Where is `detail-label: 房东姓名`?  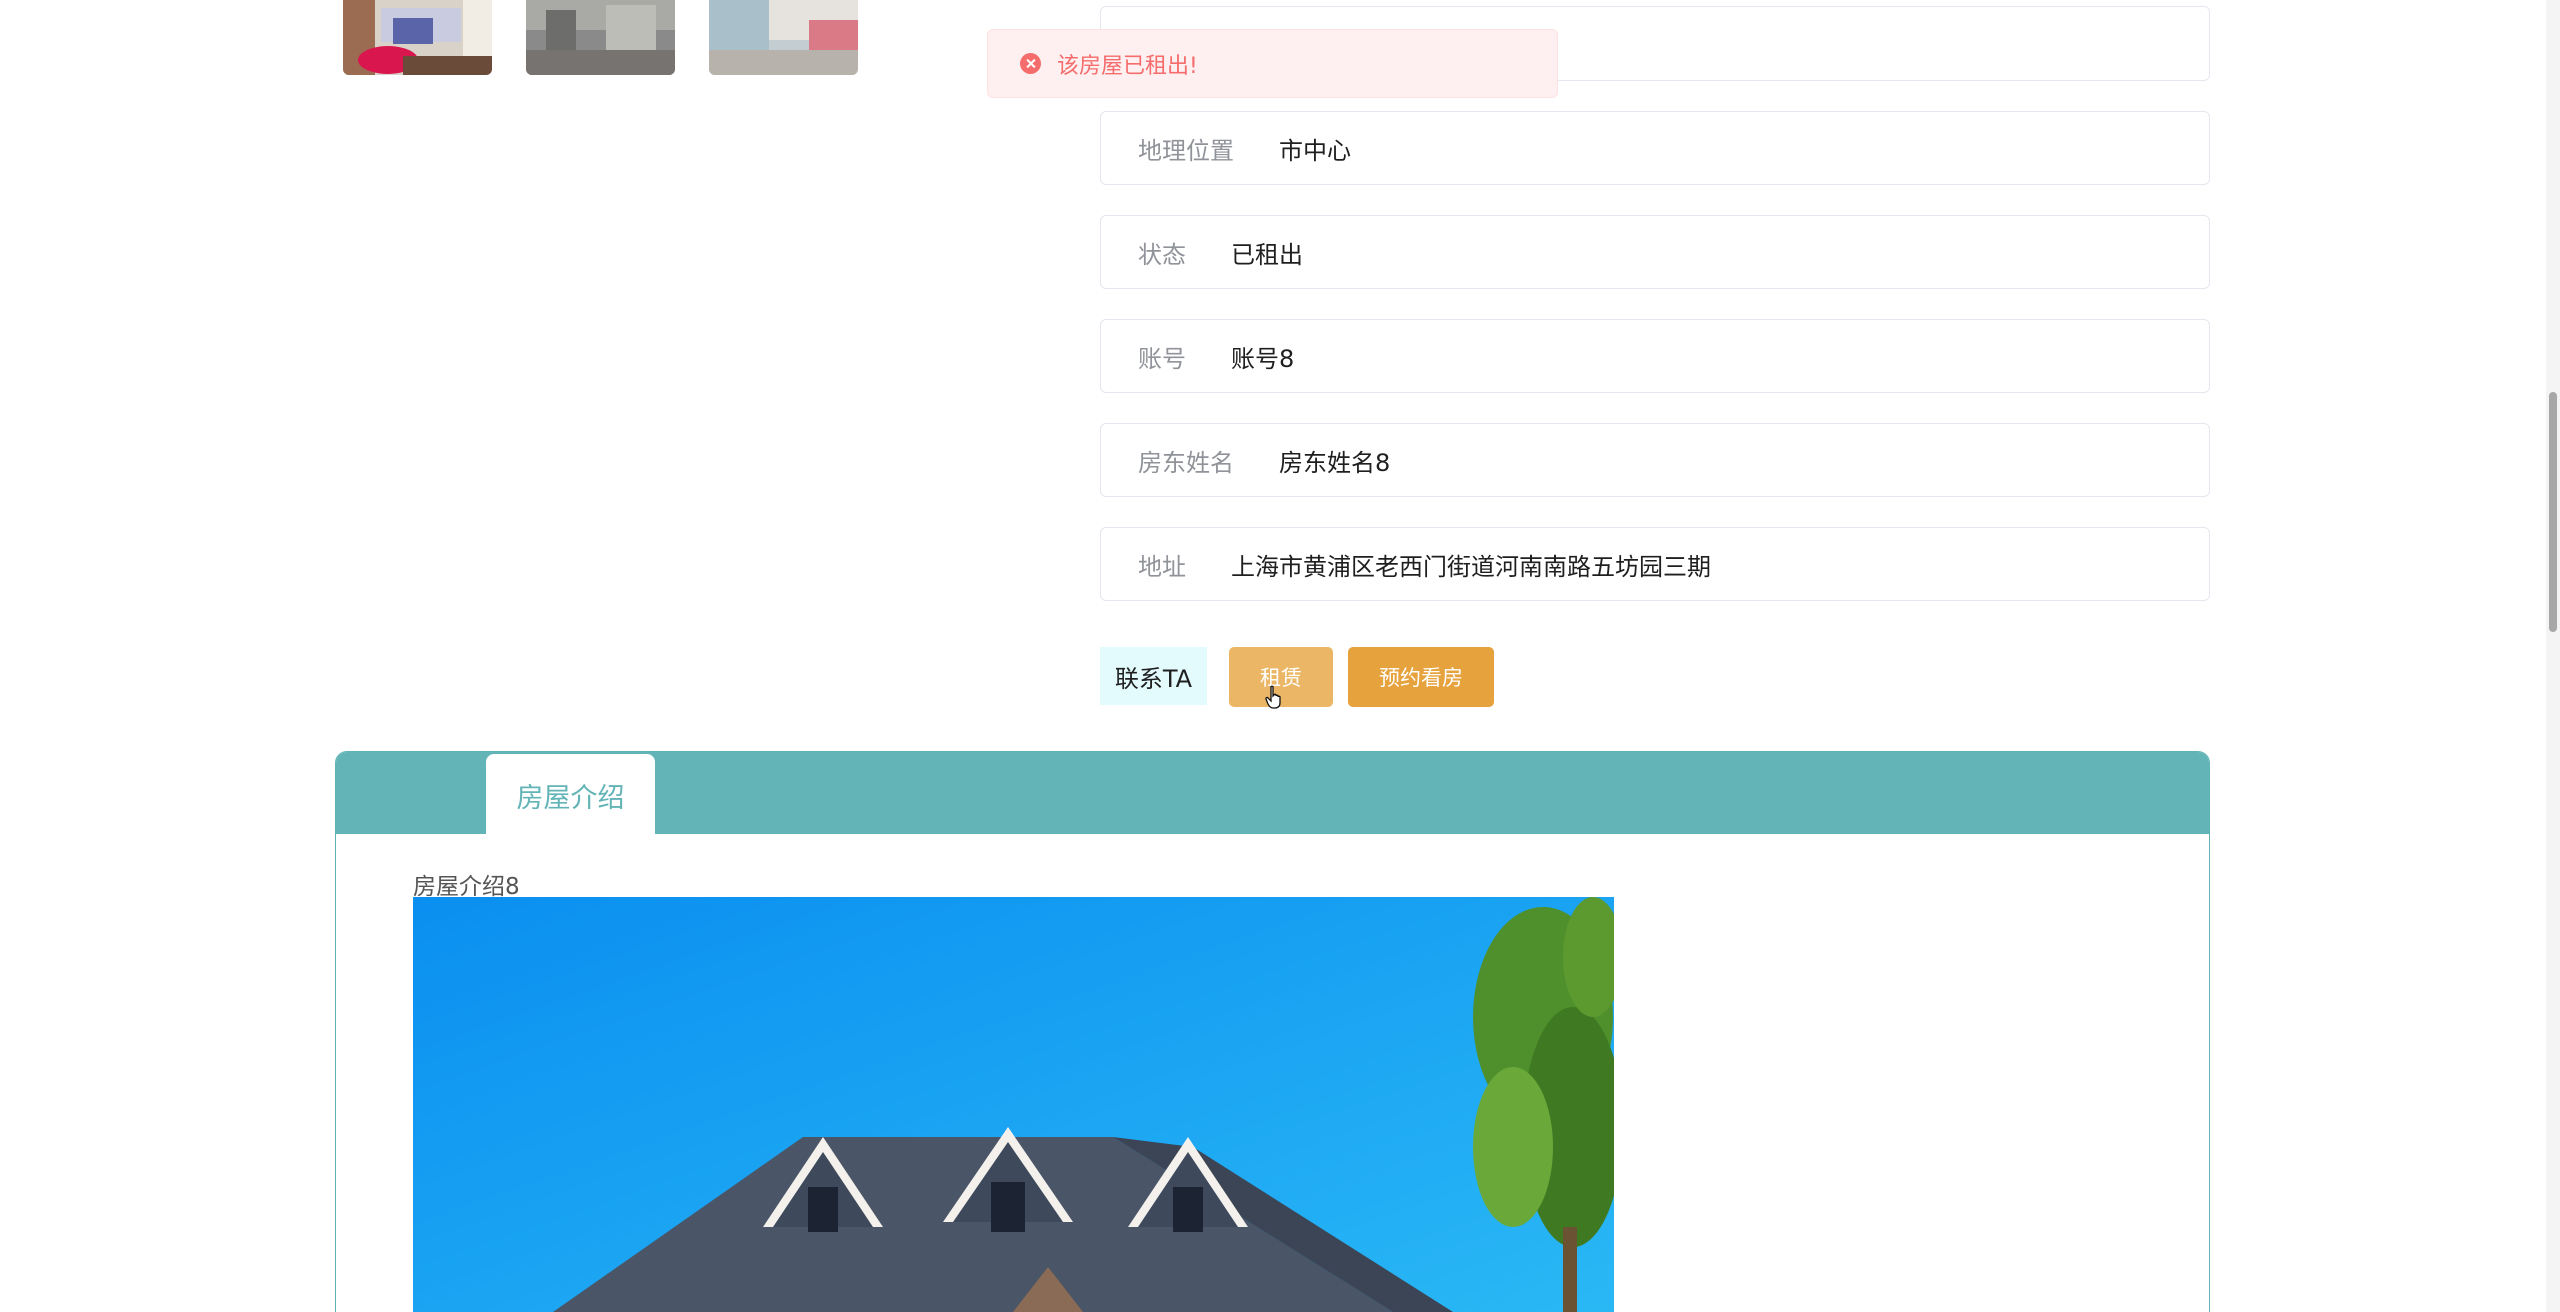 detail-label: 房东姓名 is located at coordinates (1186, 462).